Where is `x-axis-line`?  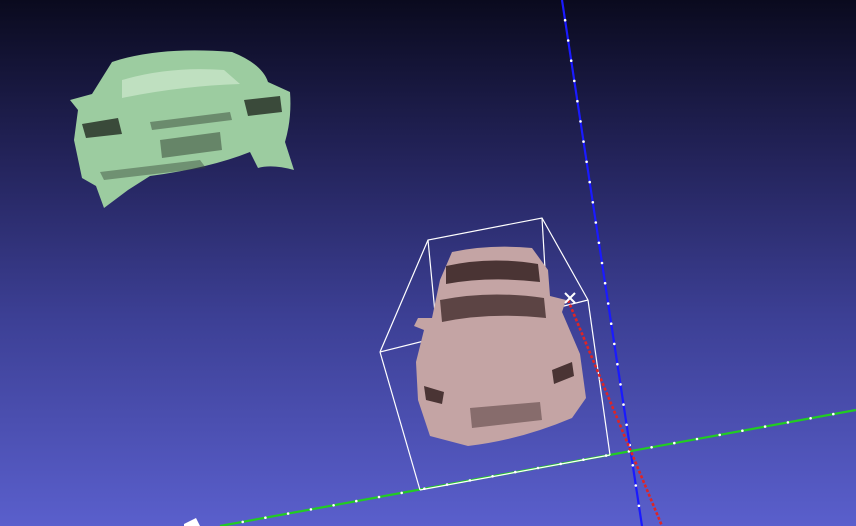 x-axis-line is located at coordinates (615, 412).